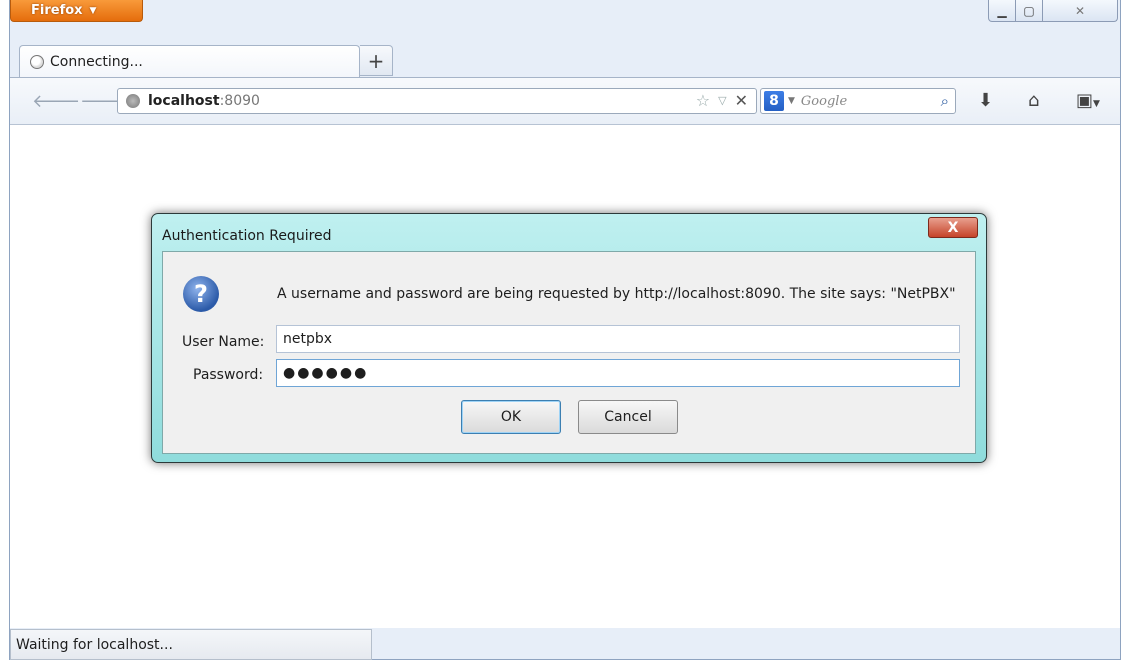 Image resolution: width=1123 pixels, height=662 pixels. I want to click on search-bar: 8 ▼ Google ⌕, so click(858, 101).